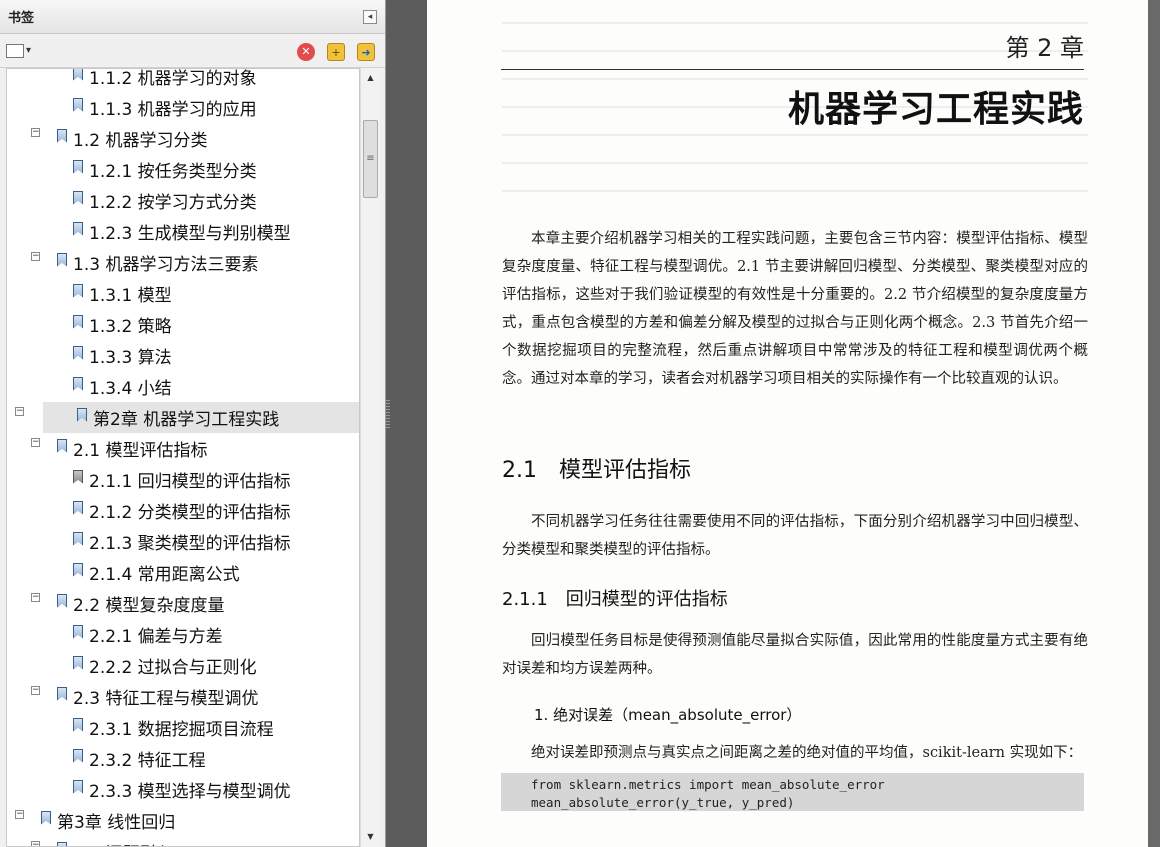 The height and width of the screenshot is (847, 1160). What do you see at coordinates (370, 78) in the screenshot?
I see `scroll-up-icon: ▲` at bounding box center [370, 78].